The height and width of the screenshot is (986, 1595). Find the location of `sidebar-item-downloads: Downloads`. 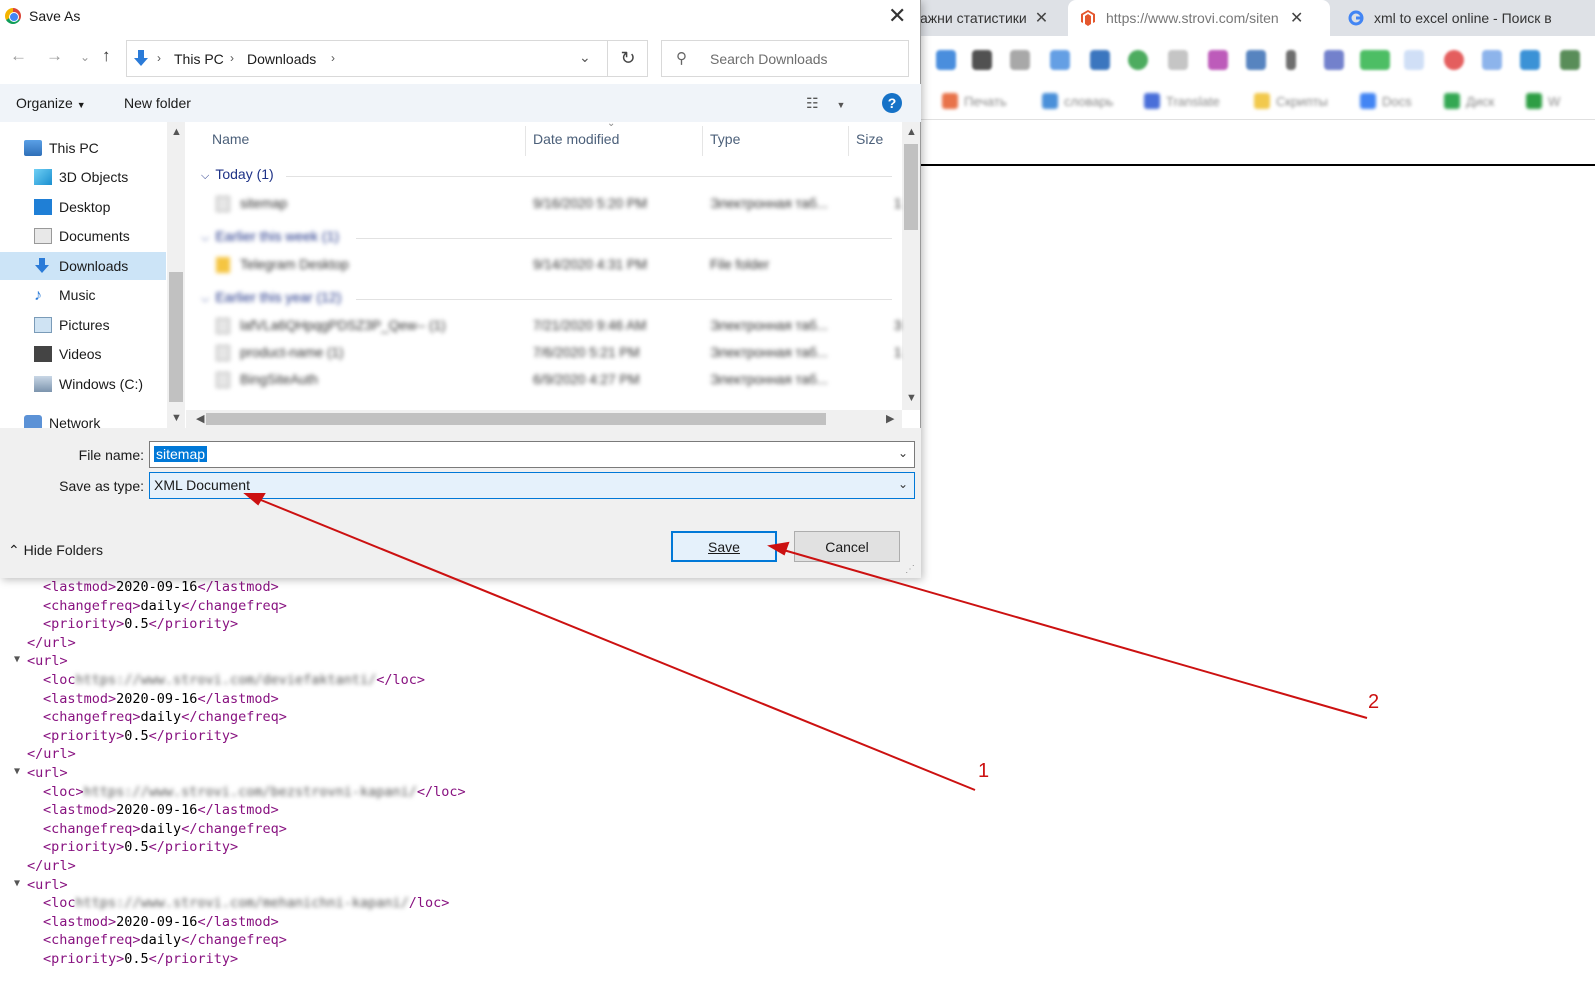

sidebar-item-downloads: Downloads is located at coordinates (83, 266).